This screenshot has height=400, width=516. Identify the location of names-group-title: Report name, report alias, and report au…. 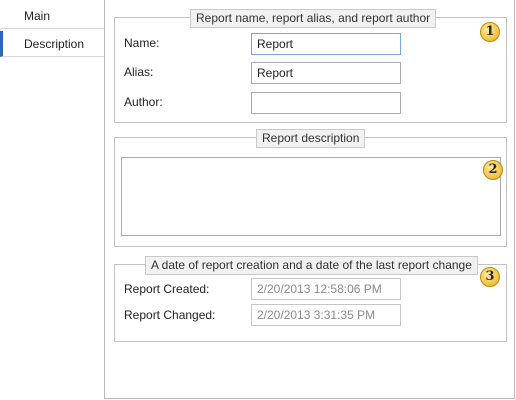
(313, 18).